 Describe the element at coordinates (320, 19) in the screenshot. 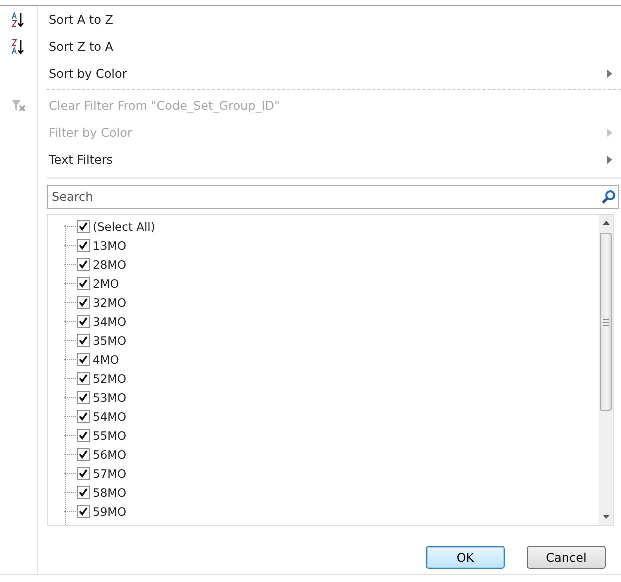

I see `menu-item: Sort A to Z` at that location.